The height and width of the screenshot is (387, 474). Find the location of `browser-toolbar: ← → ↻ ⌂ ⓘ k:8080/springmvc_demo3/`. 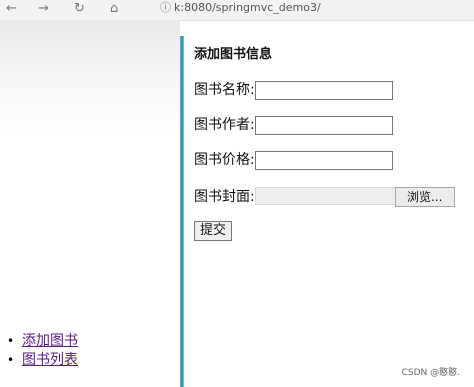

browser-toolbar: ← → ↻ ⌂ ⓘ k:8080/springmvc_demo3/ is located at coordinates (237, 10).